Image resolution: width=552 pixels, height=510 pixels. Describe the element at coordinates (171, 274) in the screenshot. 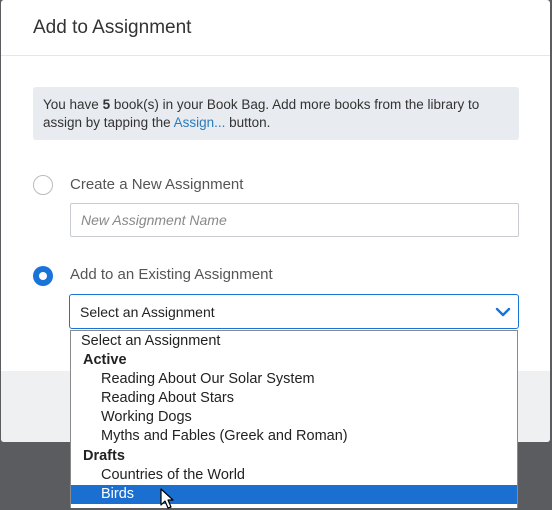

I see `existing-assignment-label: Add to an Existing Assignment` at that location.